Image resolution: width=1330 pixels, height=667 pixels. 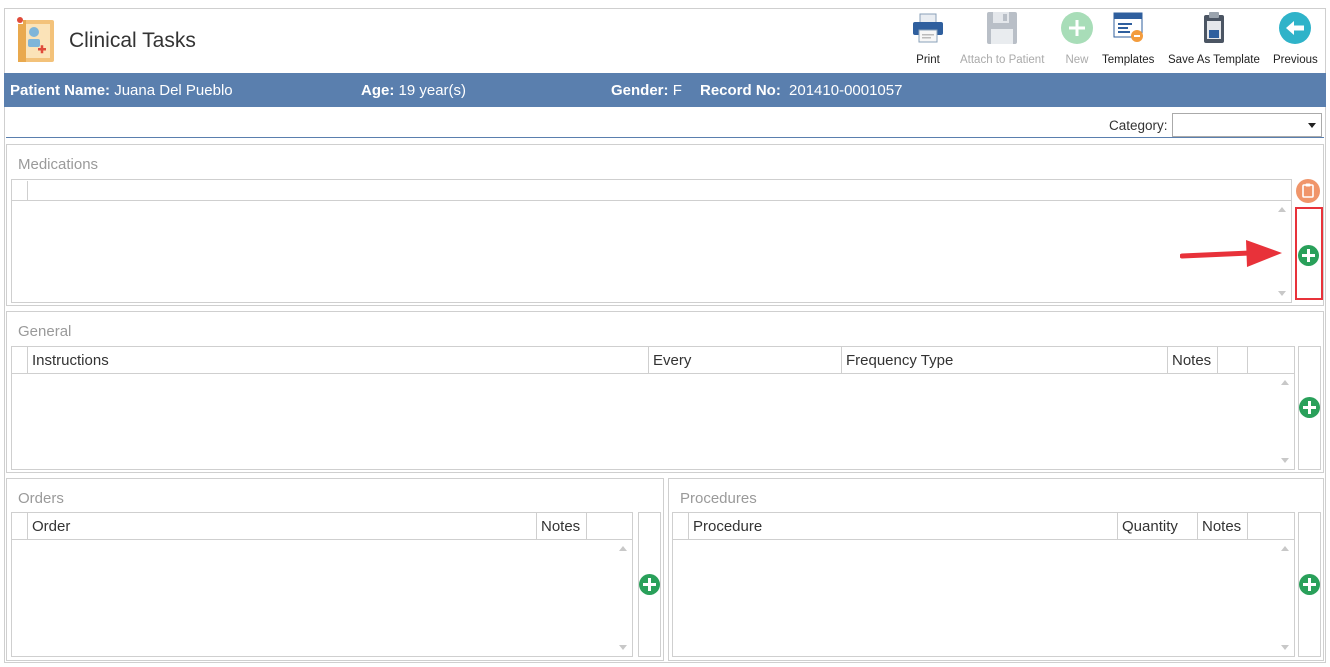 What do you see at coordinates (623, 598) in the screenshot?
I see `orders-scrollbar` at bounding box center [623, 598].